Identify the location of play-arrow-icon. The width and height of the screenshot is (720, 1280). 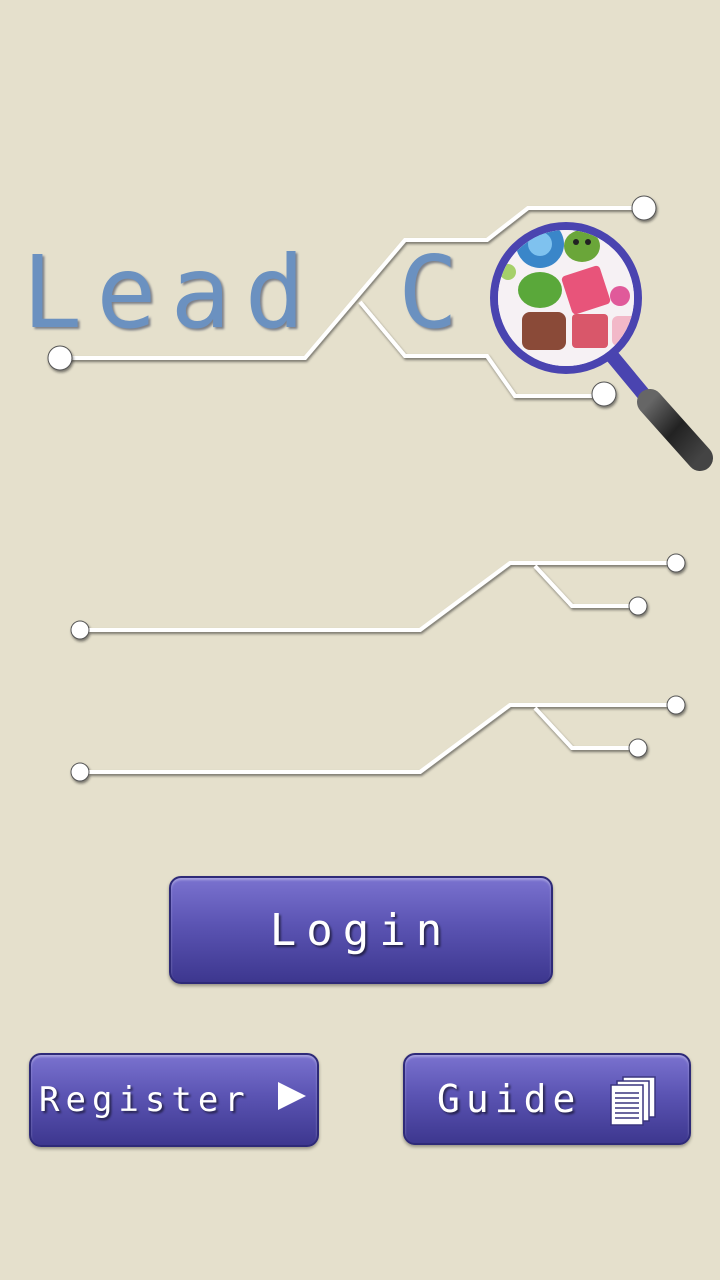
(292, 1096).